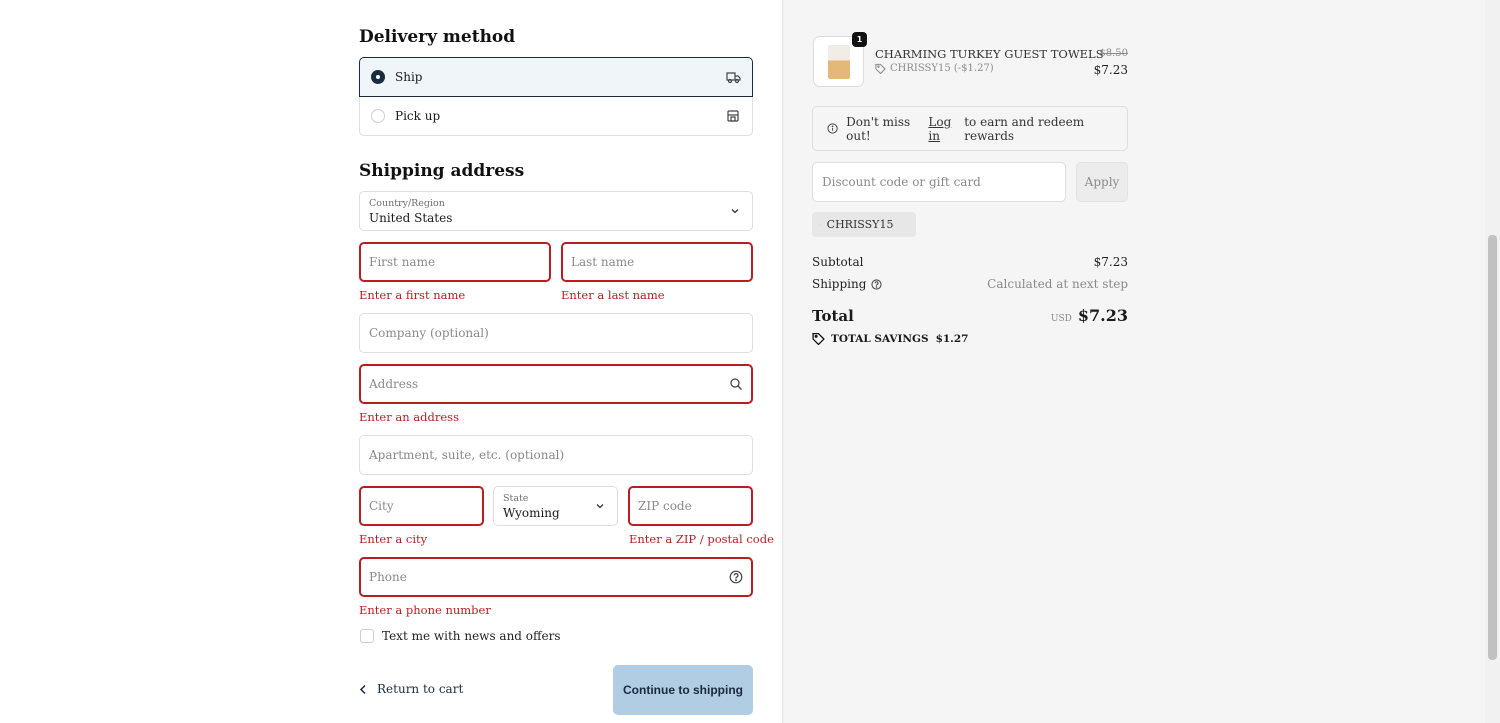 Image resolution: width=1500 pixels, height=723 pixels. What do you see at coordinates (833, 316) in the screenshot?
I see `total-label: Total` at bounding box center [833, 316].